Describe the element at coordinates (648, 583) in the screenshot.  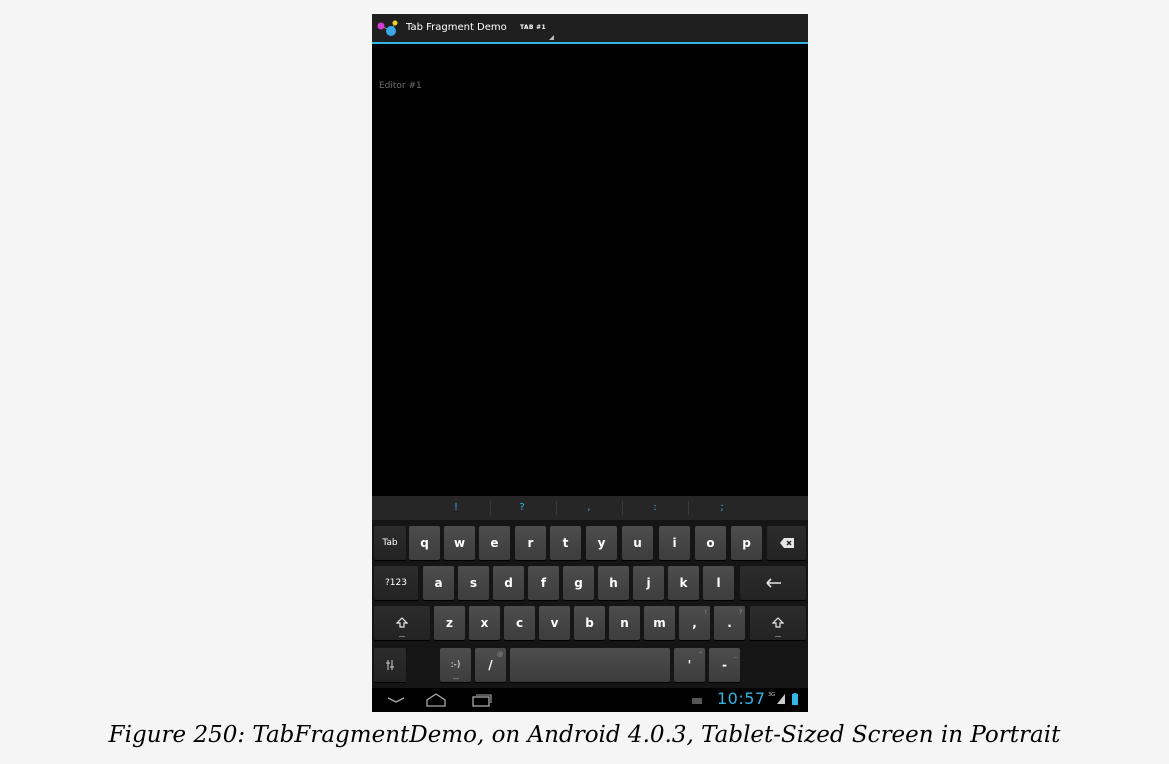
I see `key-j: j` at that location.